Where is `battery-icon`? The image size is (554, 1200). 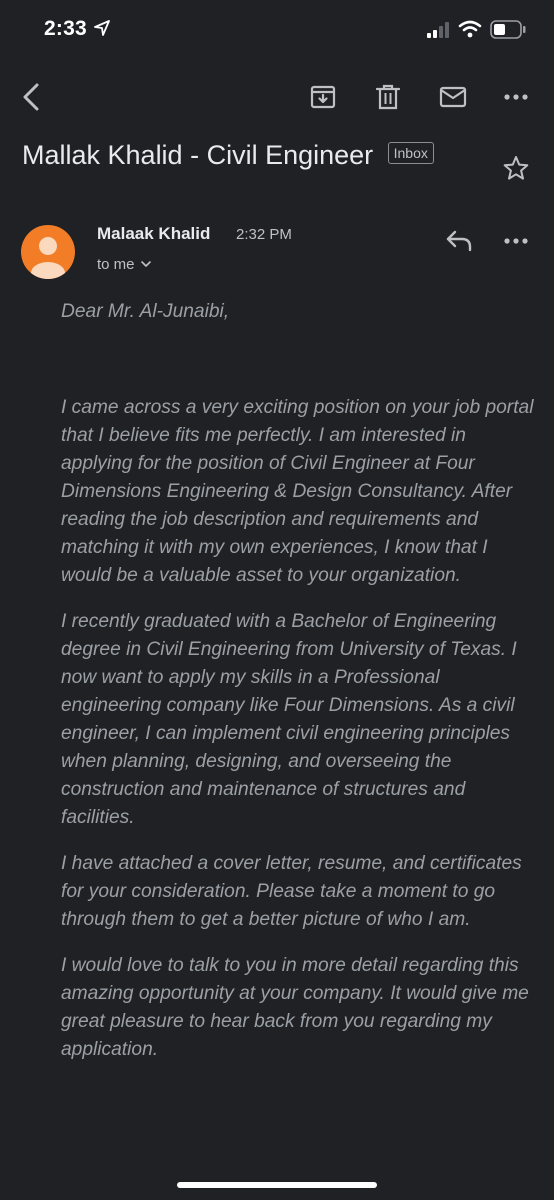 battery-icon is located at coordinates (508, 29).